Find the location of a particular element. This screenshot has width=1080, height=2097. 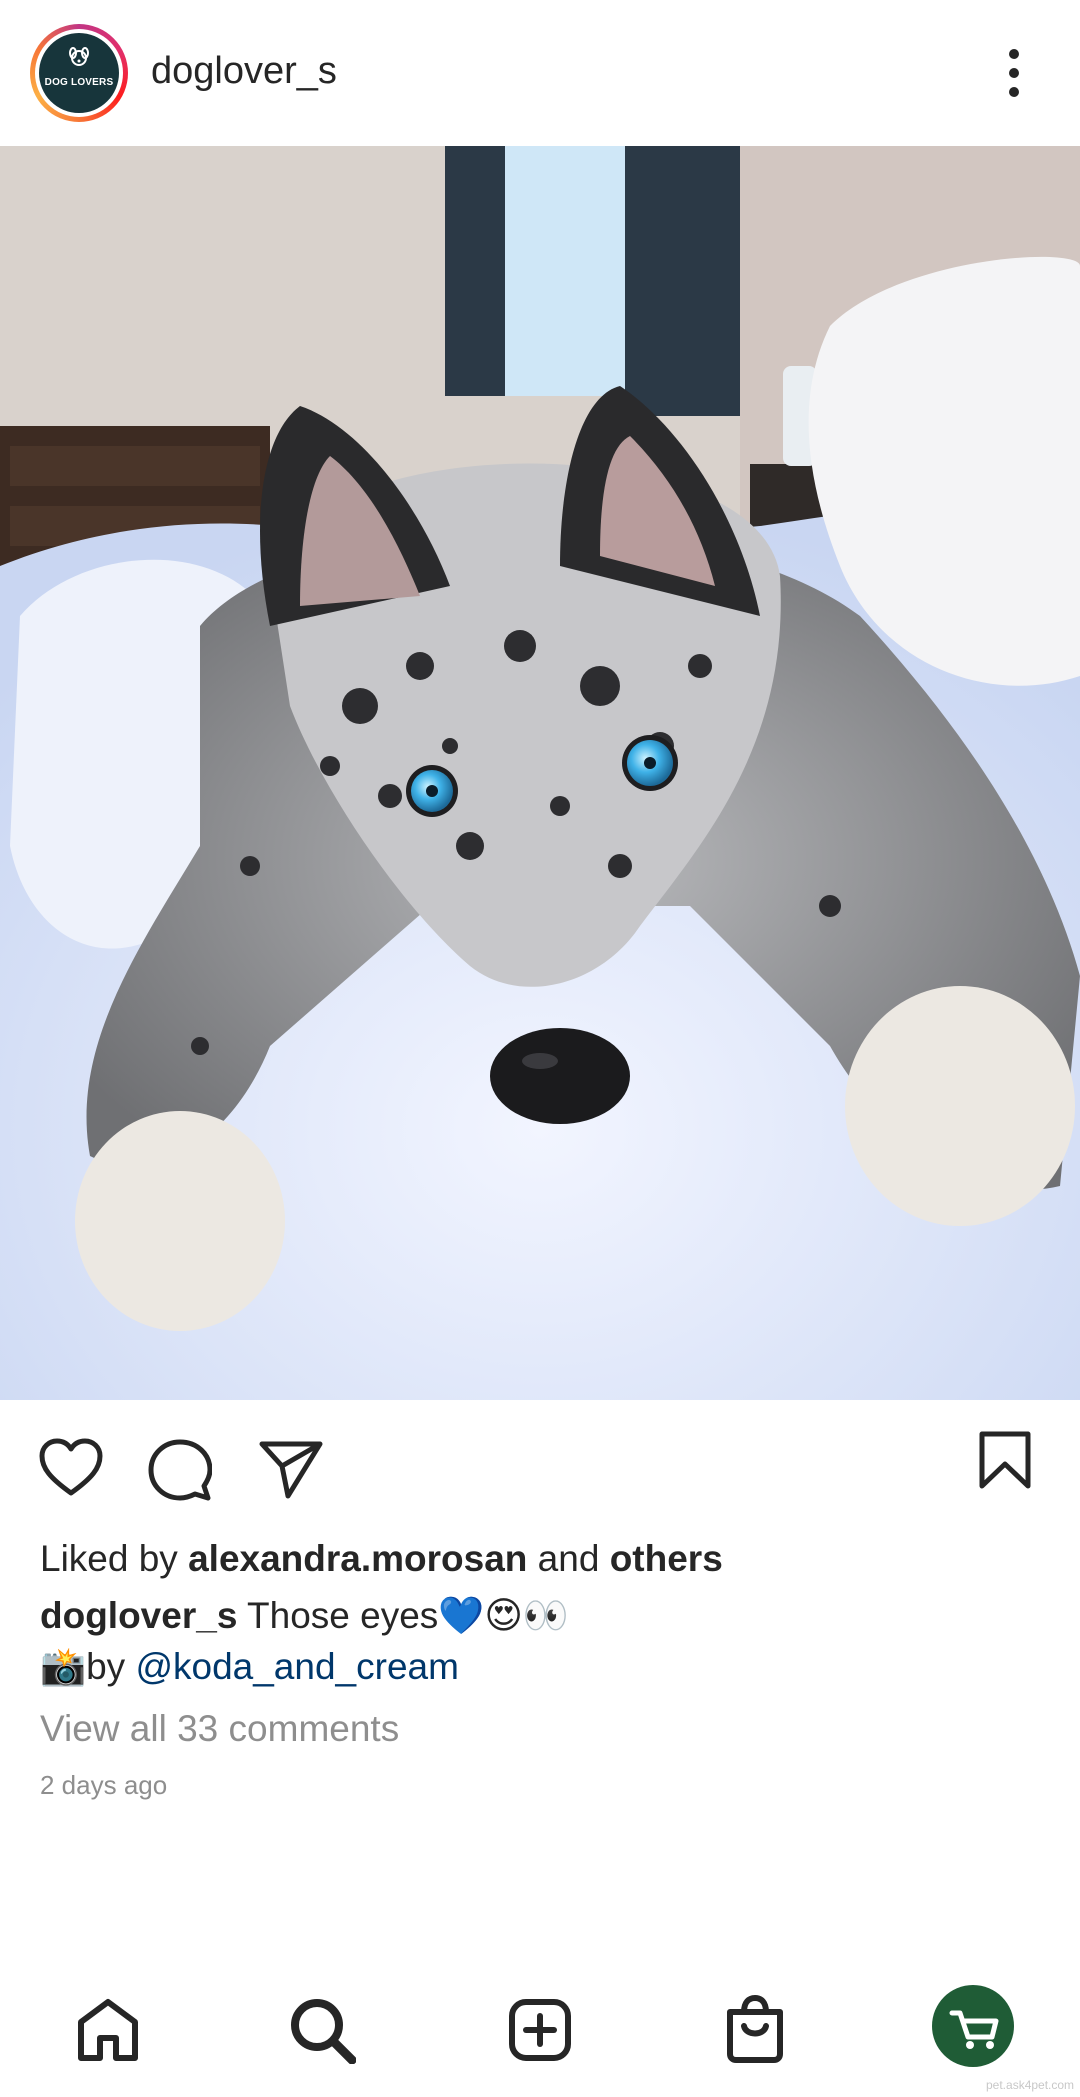

mention-link: @koda_and_cream is located at coordinates (296, 1666).